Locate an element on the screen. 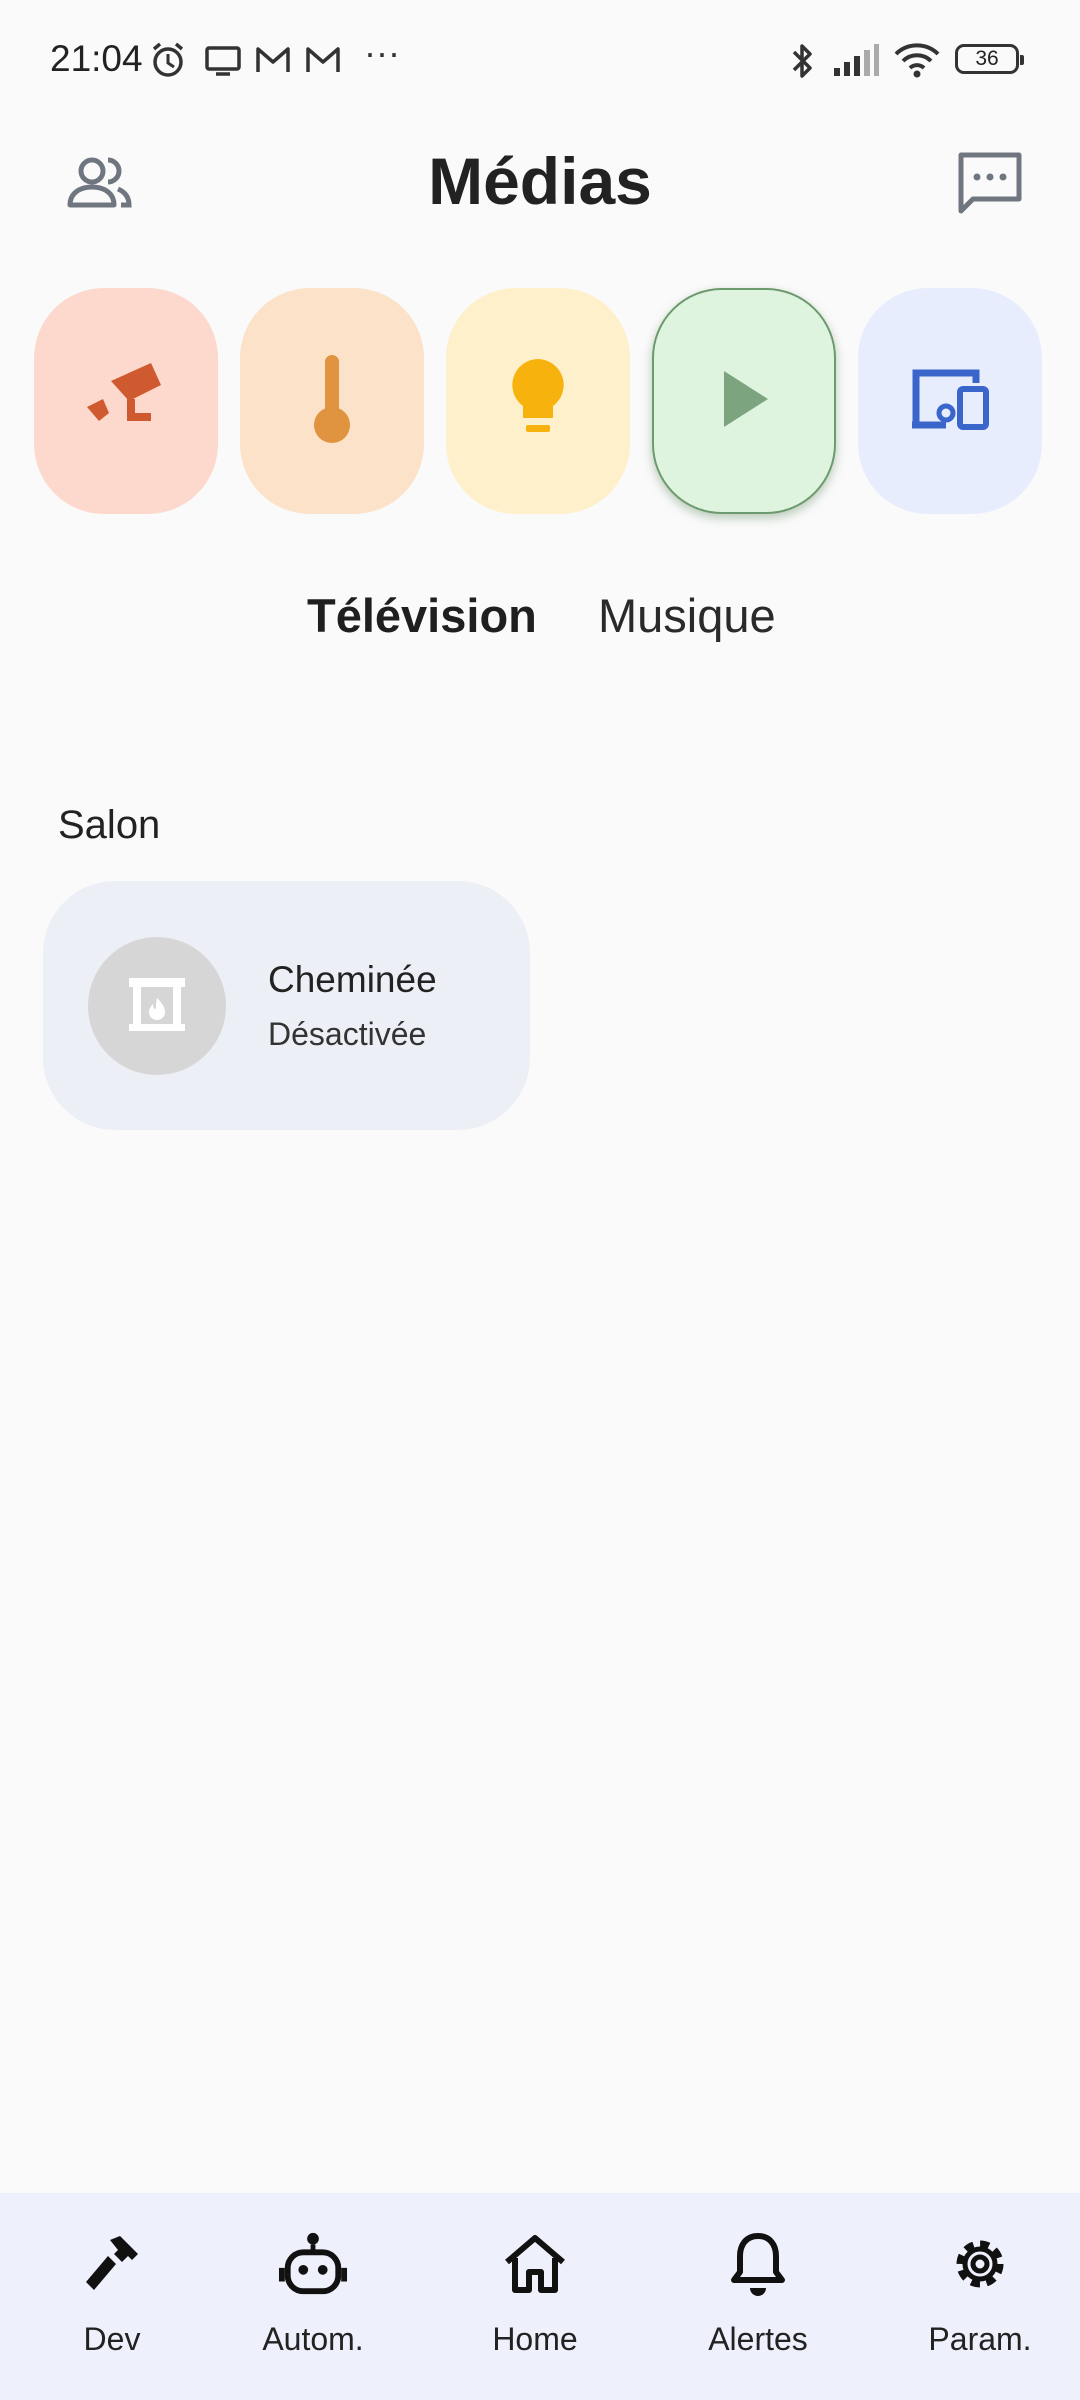 Image resolution: width=1080 pixels, height=2400 pixels. wifi-icon is located at coordinates (917, 62).